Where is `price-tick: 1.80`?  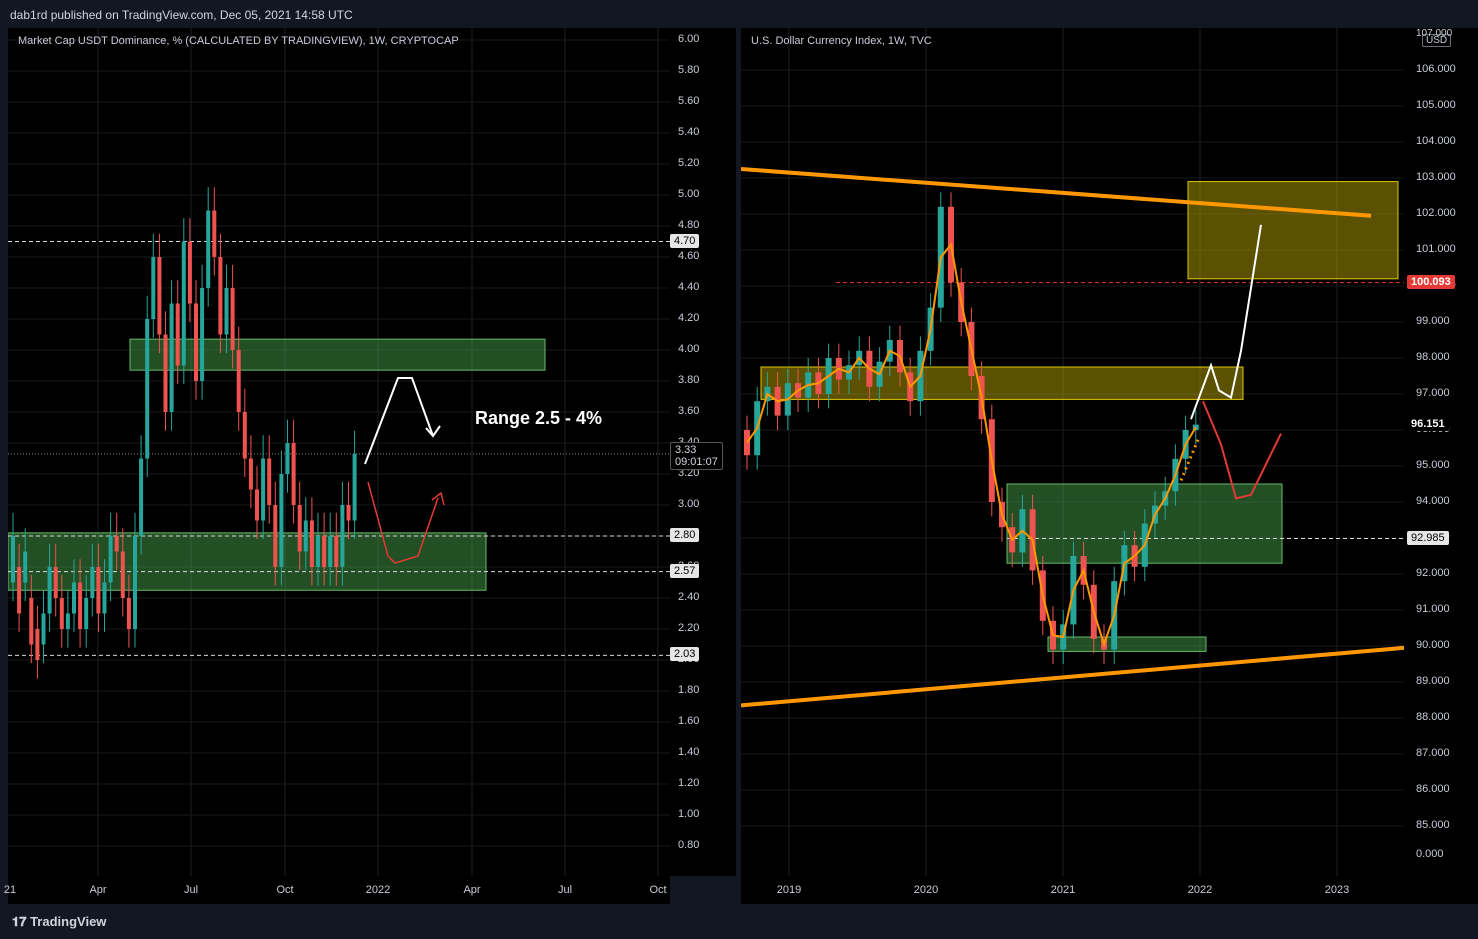
price-tick: 1.80 is located at coordinates (689, 690).